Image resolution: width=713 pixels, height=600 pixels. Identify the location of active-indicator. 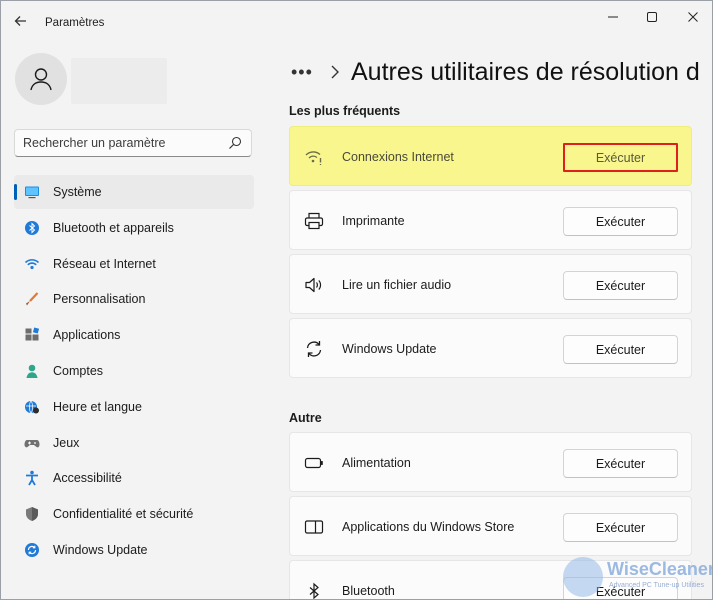
(15, 192).